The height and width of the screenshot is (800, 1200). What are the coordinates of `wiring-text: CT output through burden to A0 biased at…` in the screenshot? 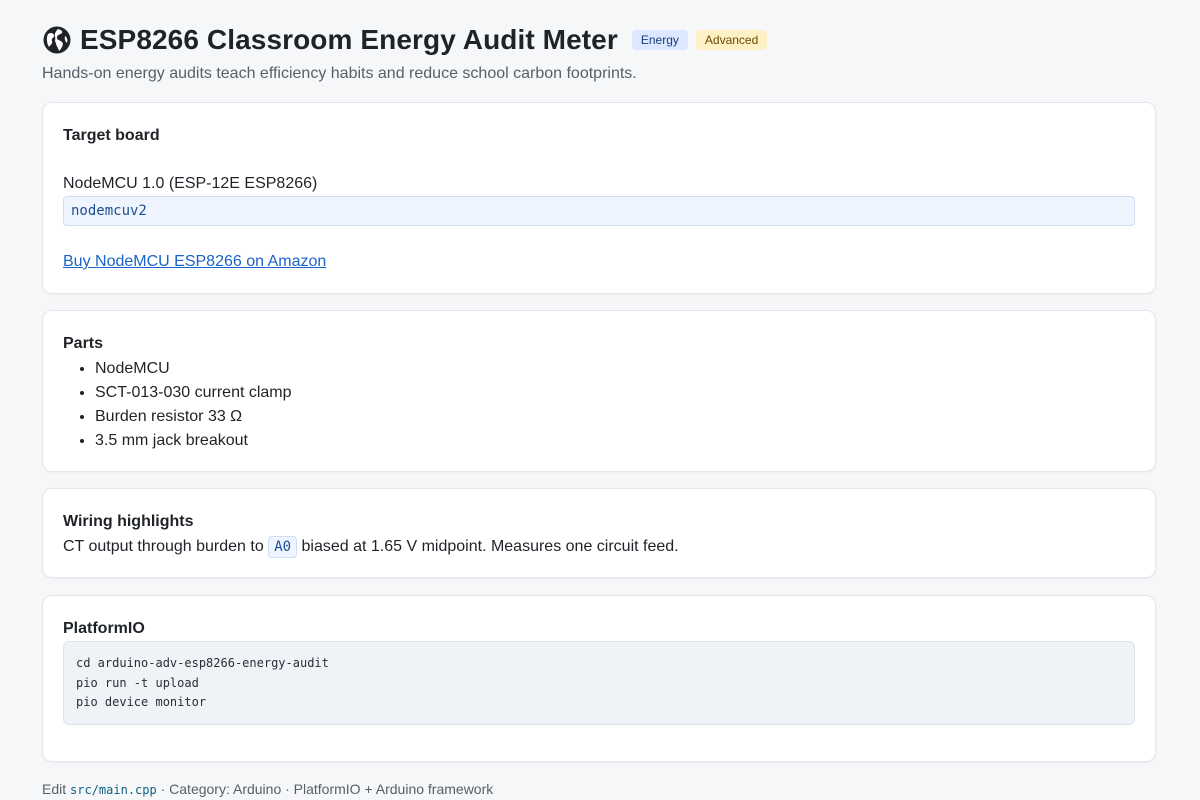 It's located at (371, 547).